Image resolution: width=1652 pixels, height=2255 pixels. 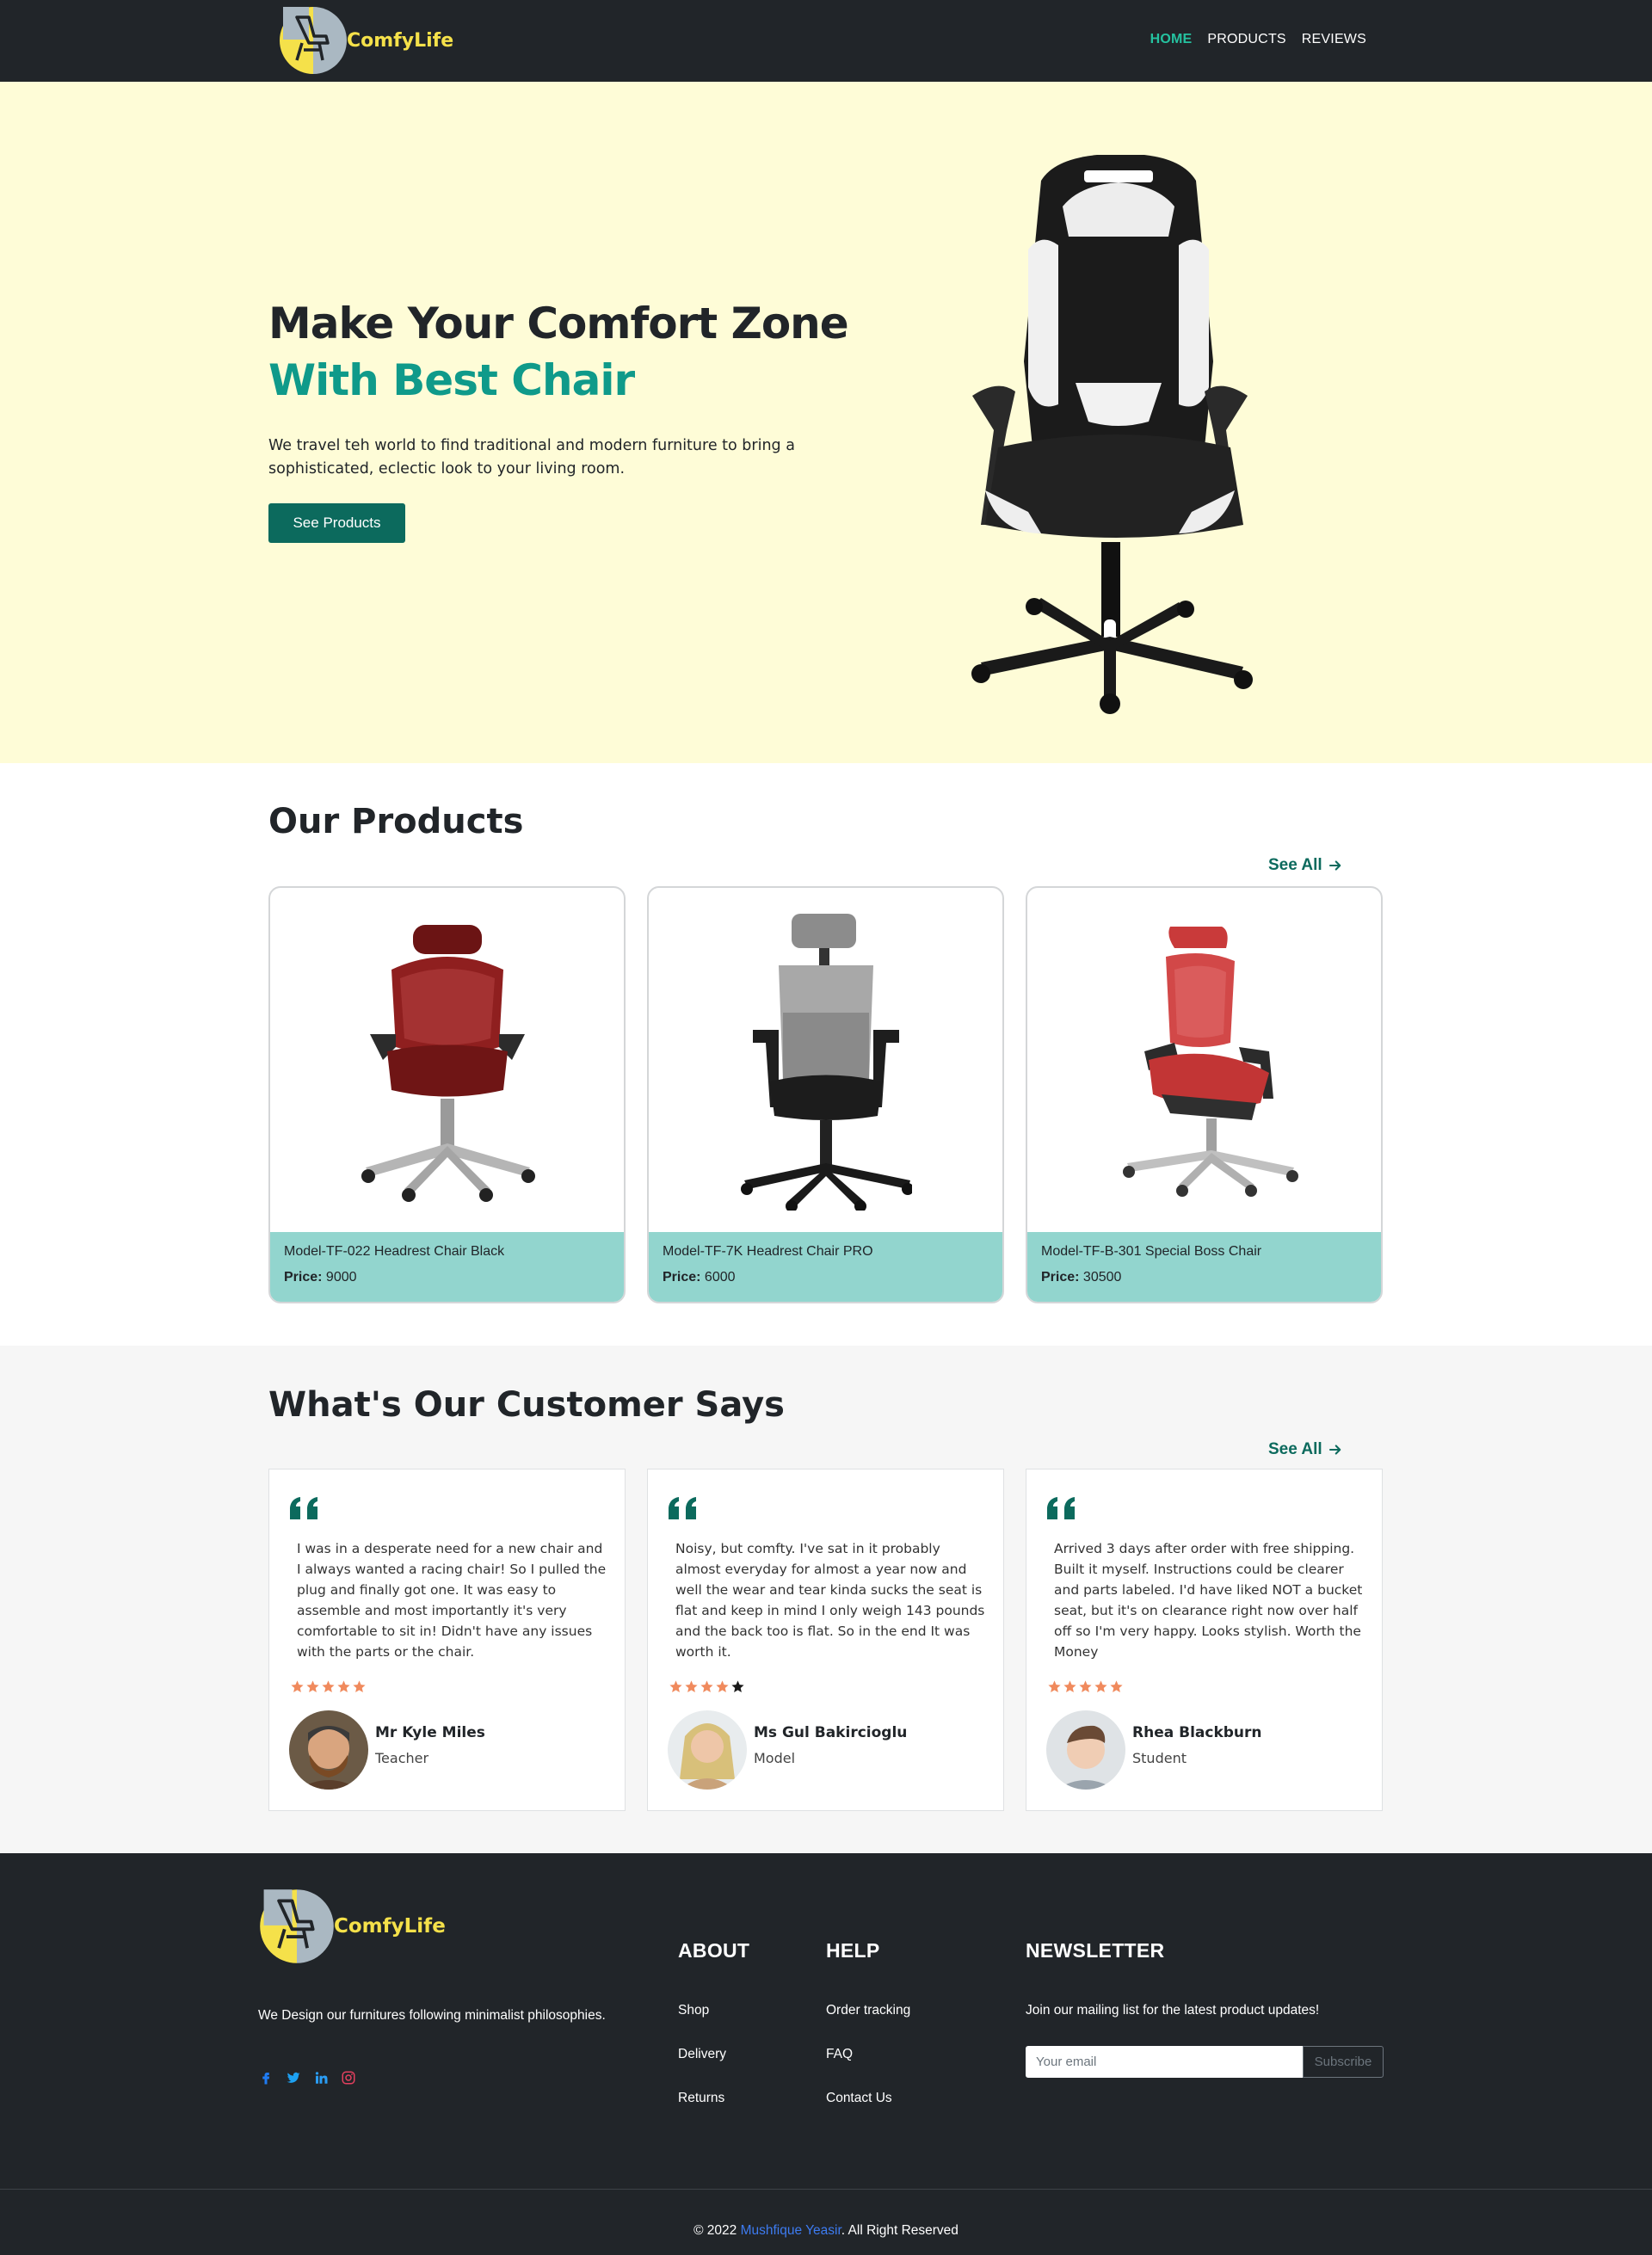 What do you see at coordinates (1102, 1277) in the screenshot?
I see `price-value: 30500` at bounding box center [1102, 1277].